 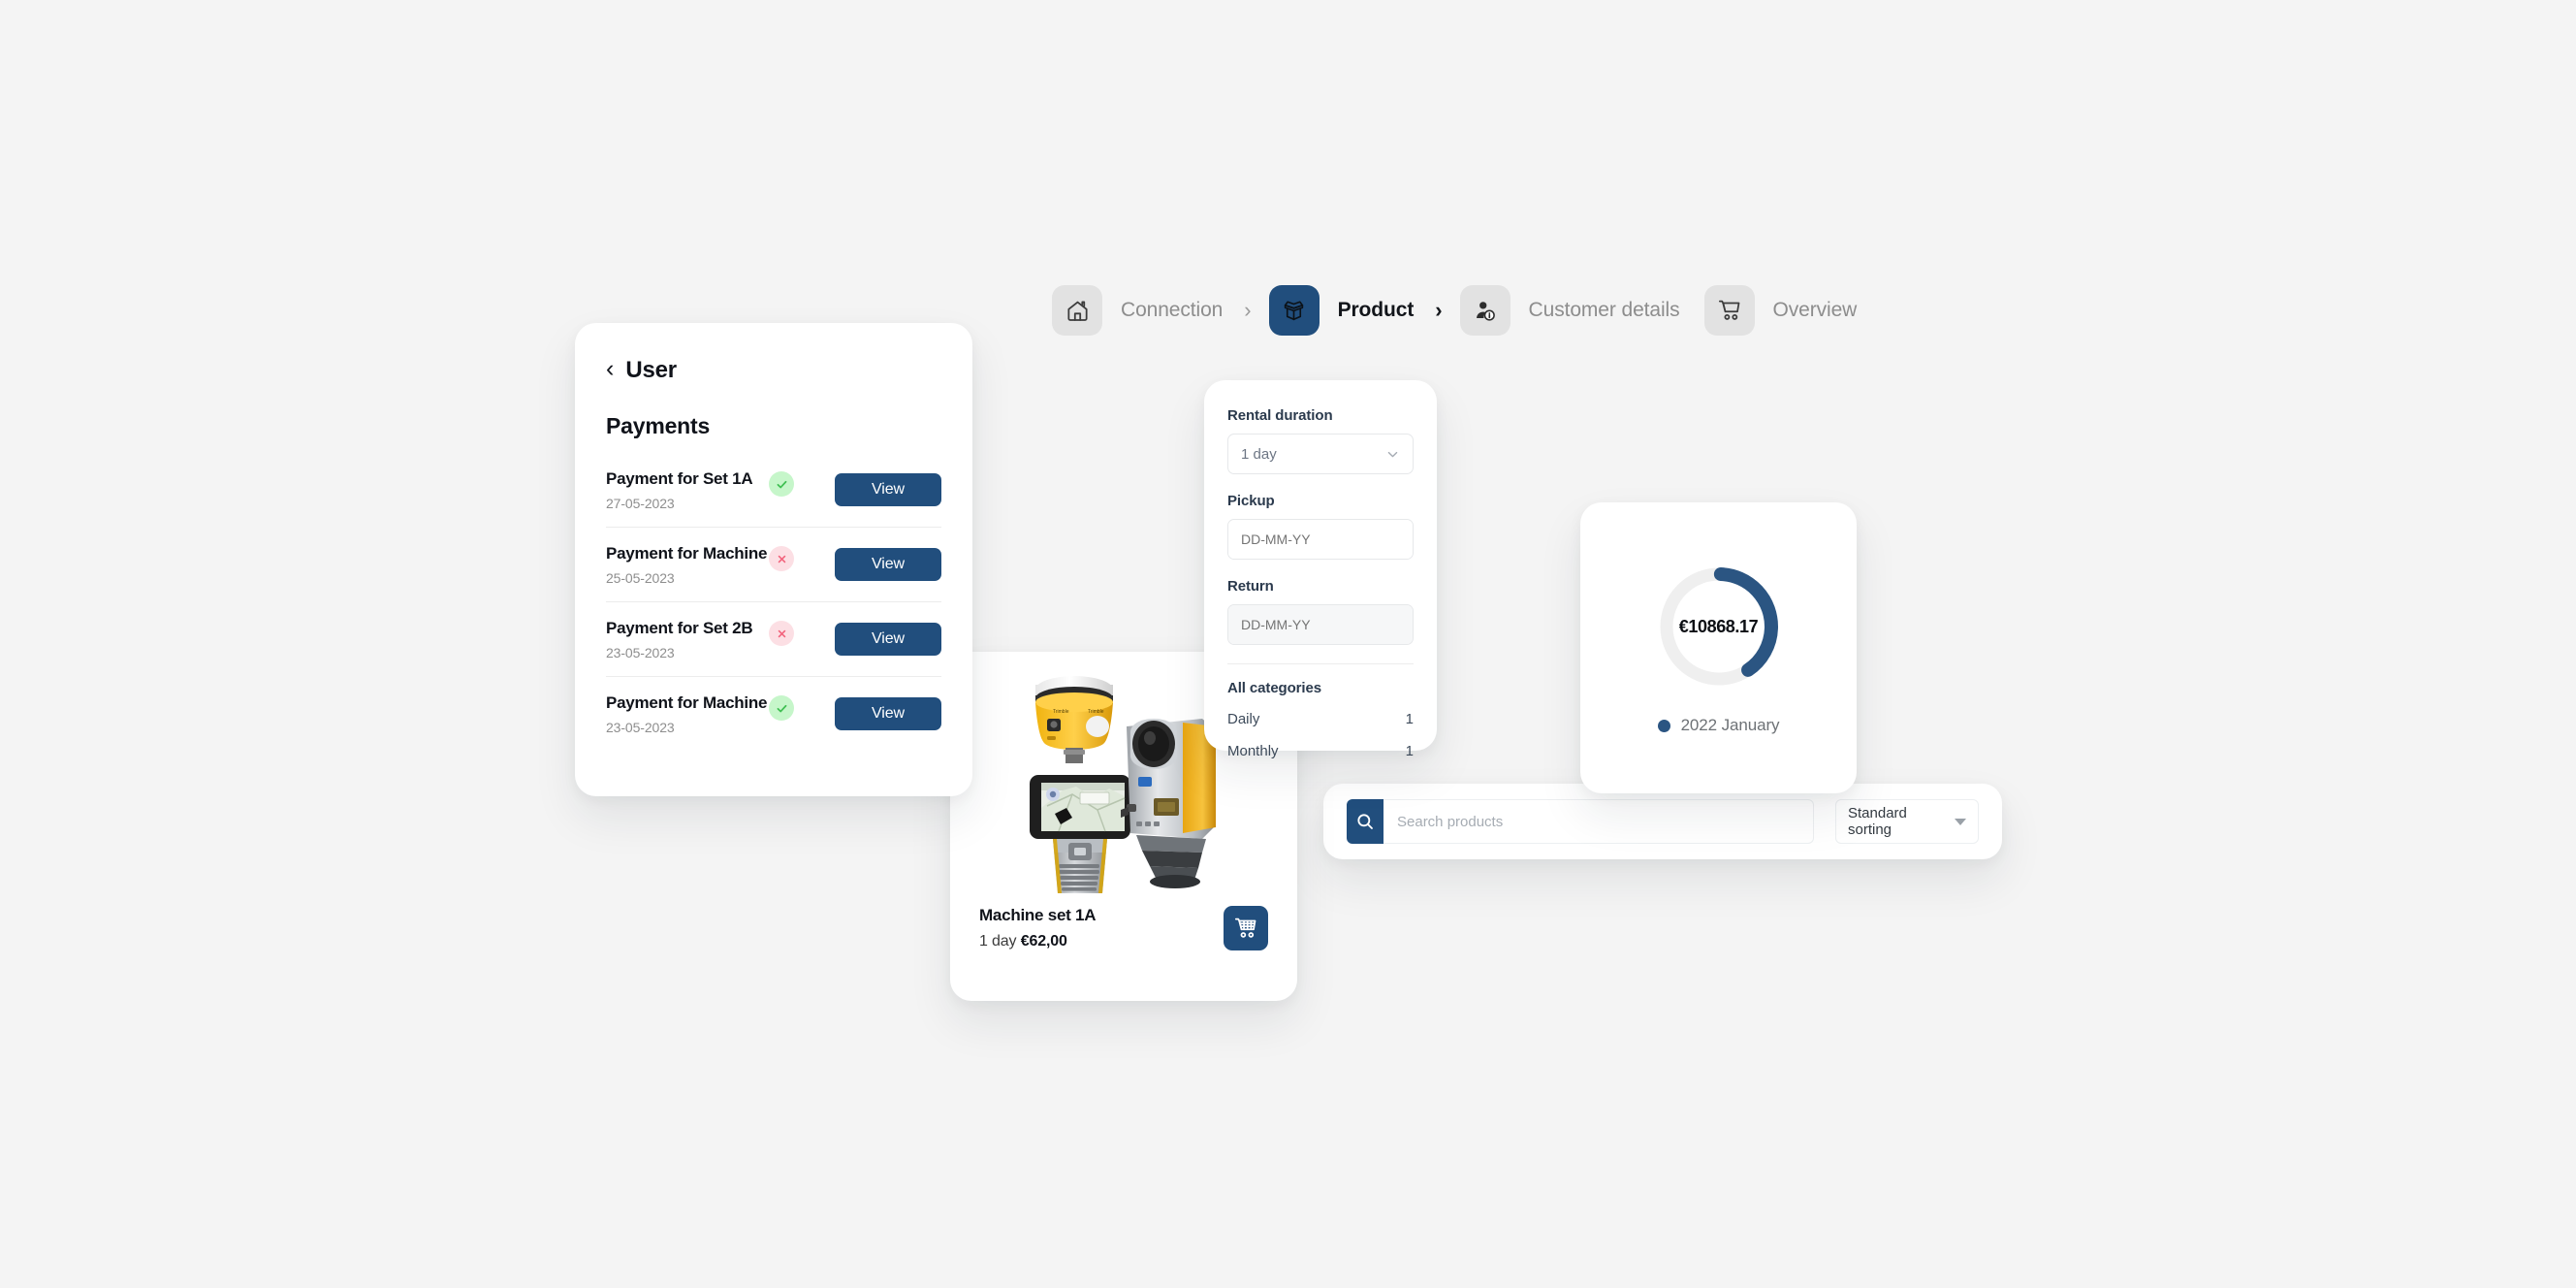 What do you see at coordinates (1485, 310) in the screenshot?
I see `customer-icon` at bounding box center [1485, 310].